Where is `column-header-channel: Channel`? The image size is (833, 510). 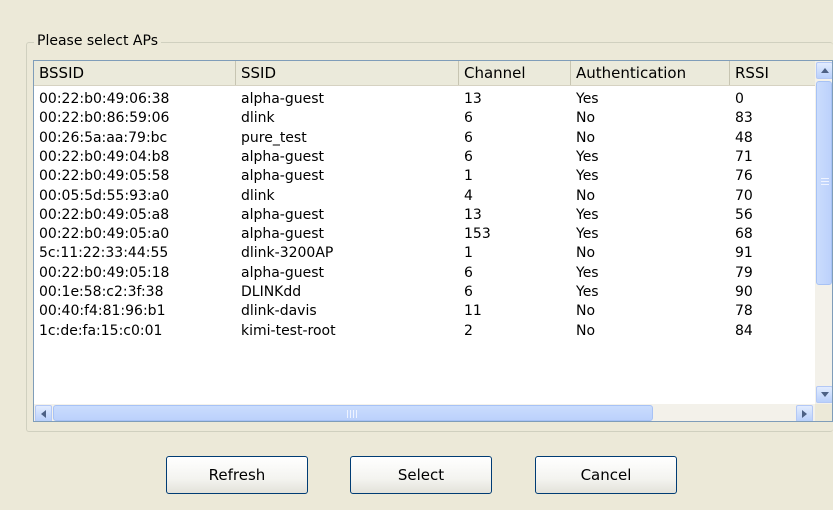 column-header-channel: Channel is located at coordinates (515, 73).